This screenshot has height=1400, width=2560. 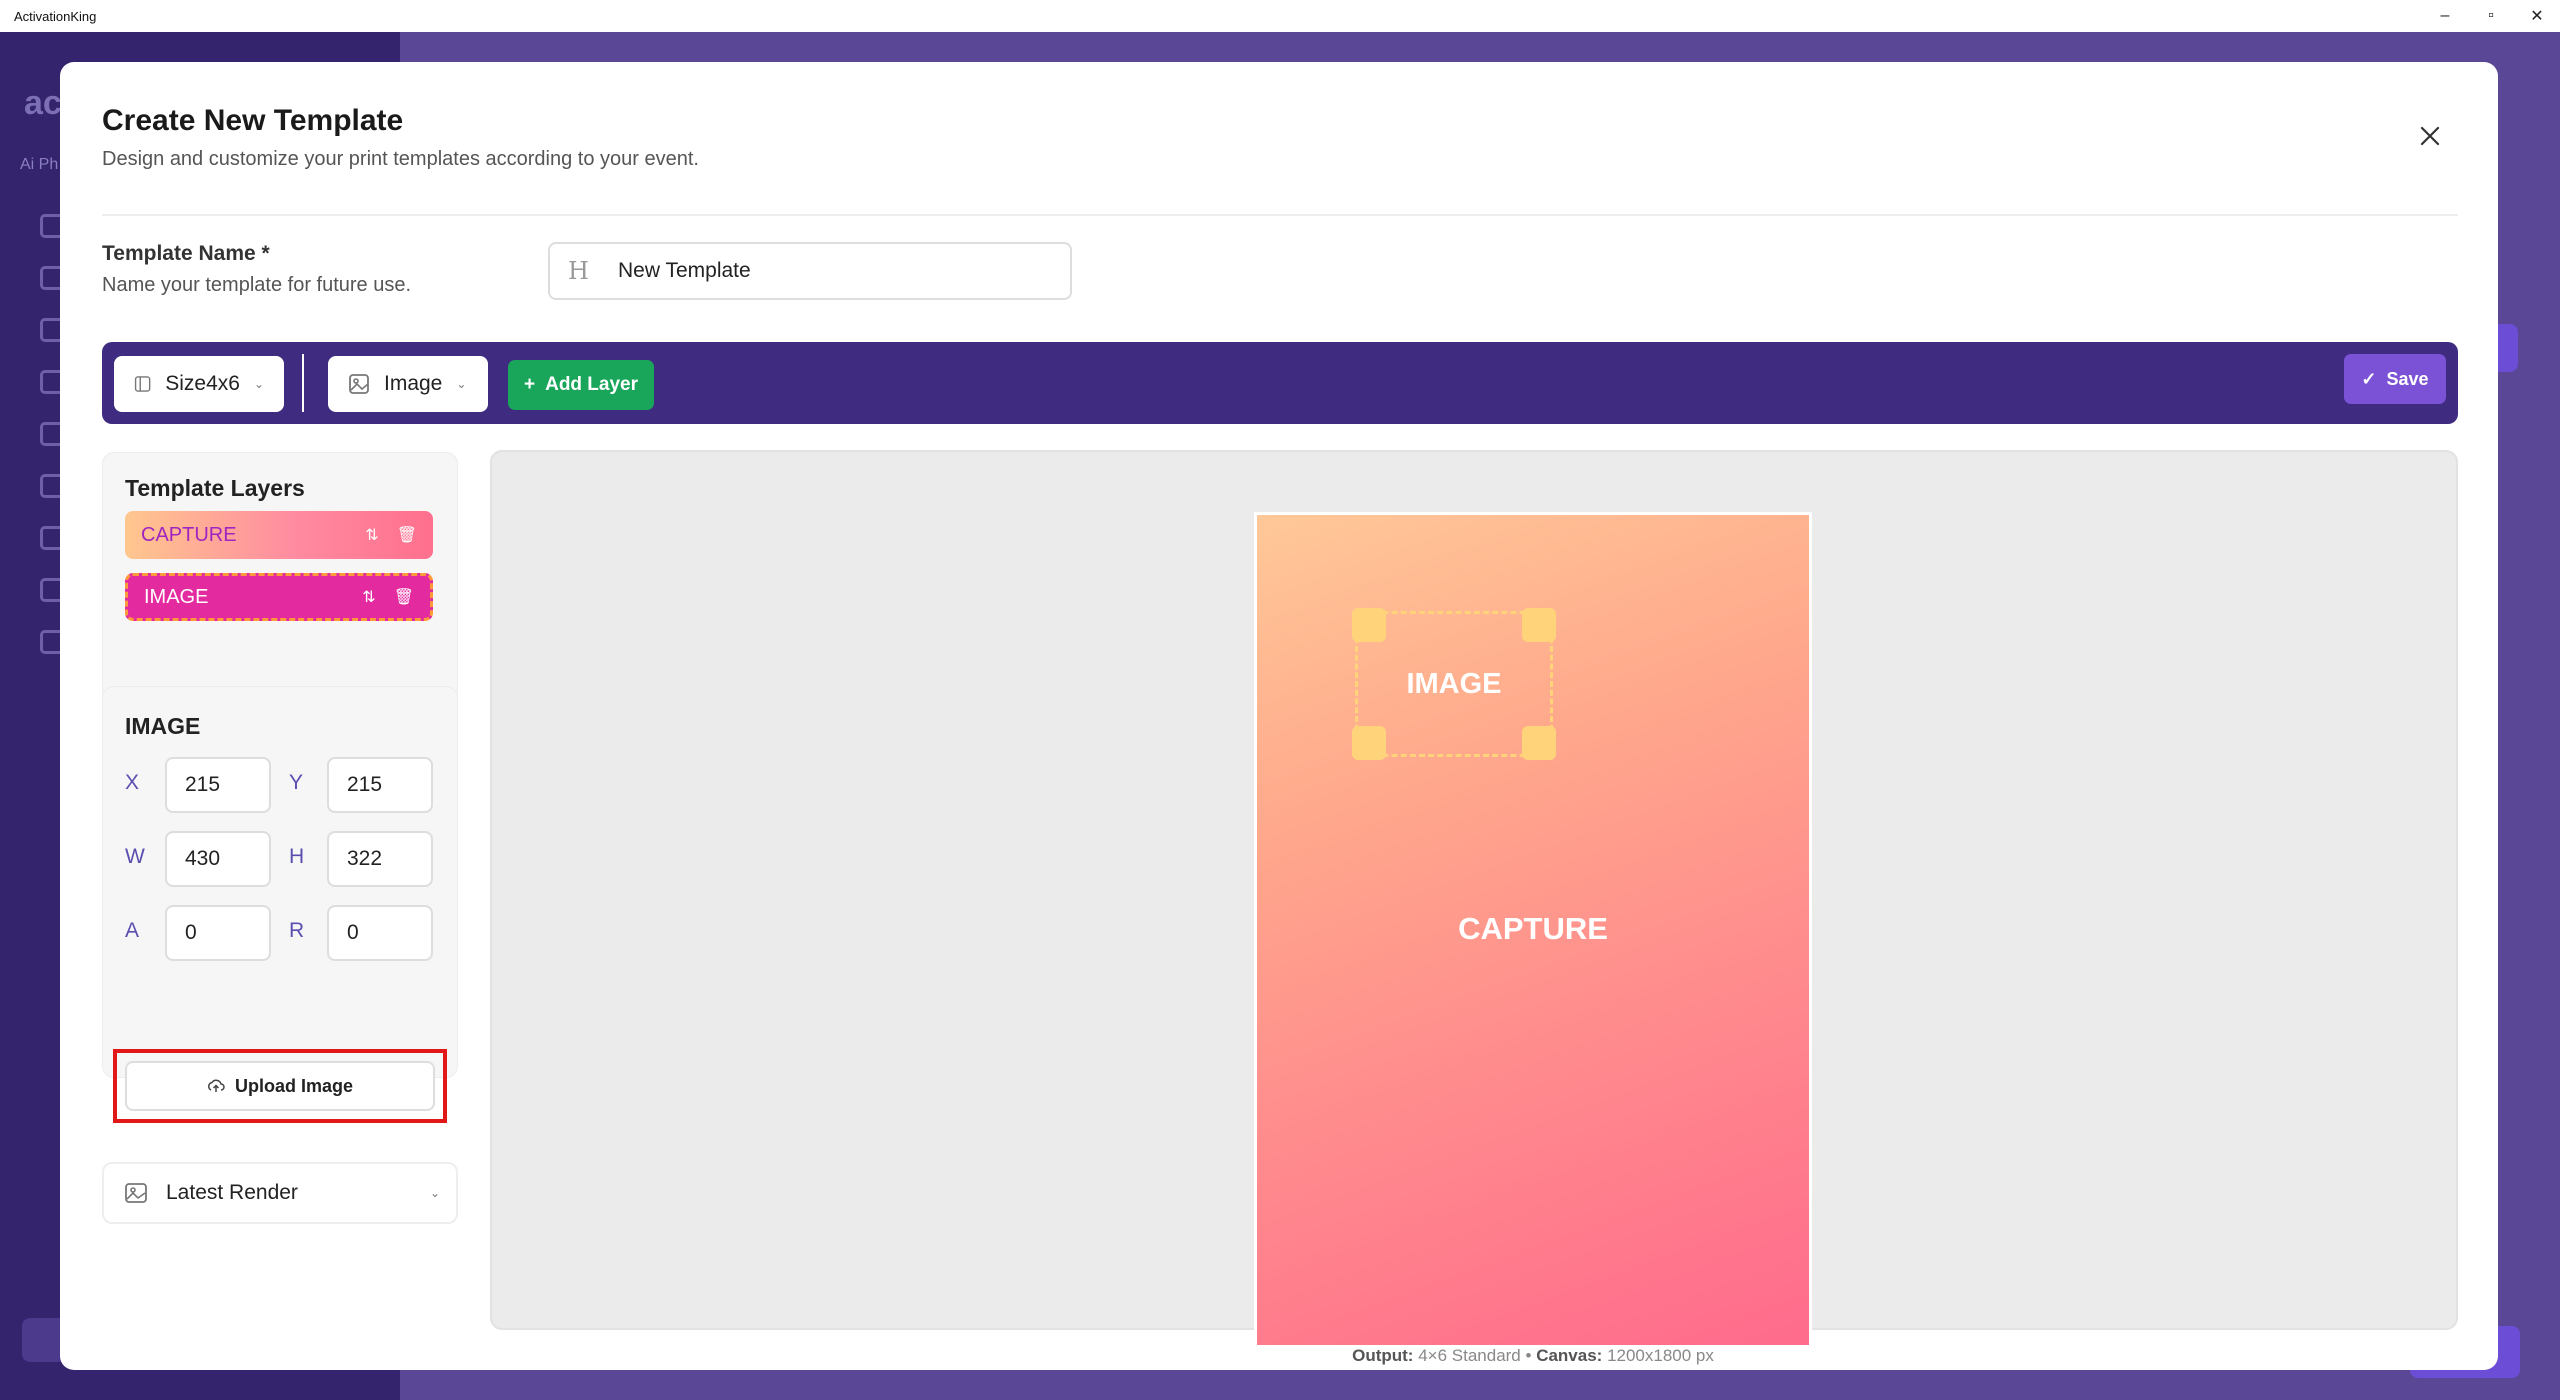 I want to click on layer-label: IMAGE, so click(x=176, y=596).